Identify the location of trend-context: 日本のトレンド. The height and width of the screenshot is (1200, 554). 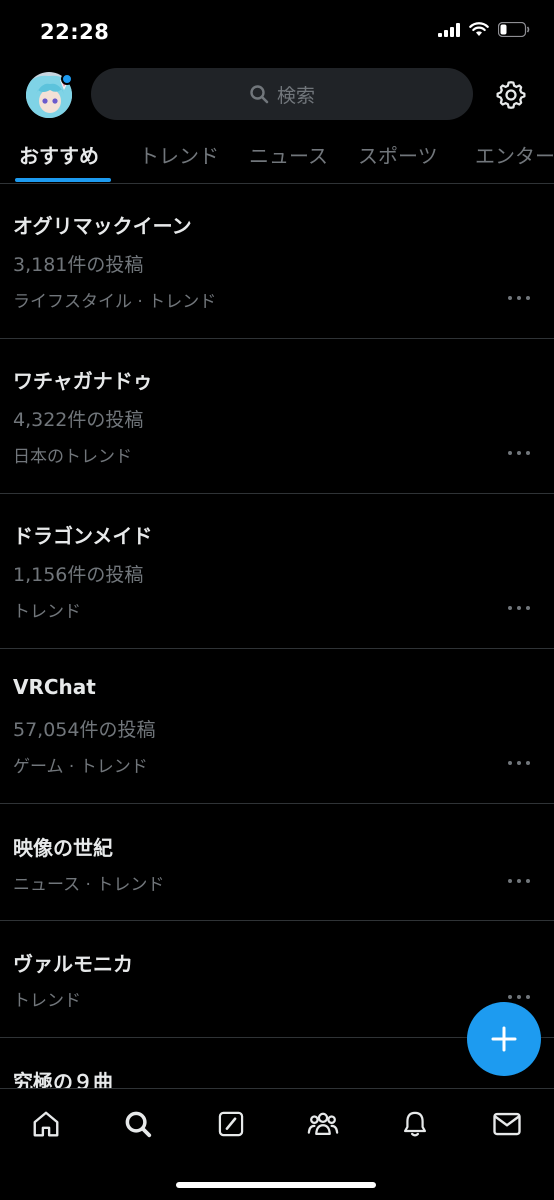
(72, 457).